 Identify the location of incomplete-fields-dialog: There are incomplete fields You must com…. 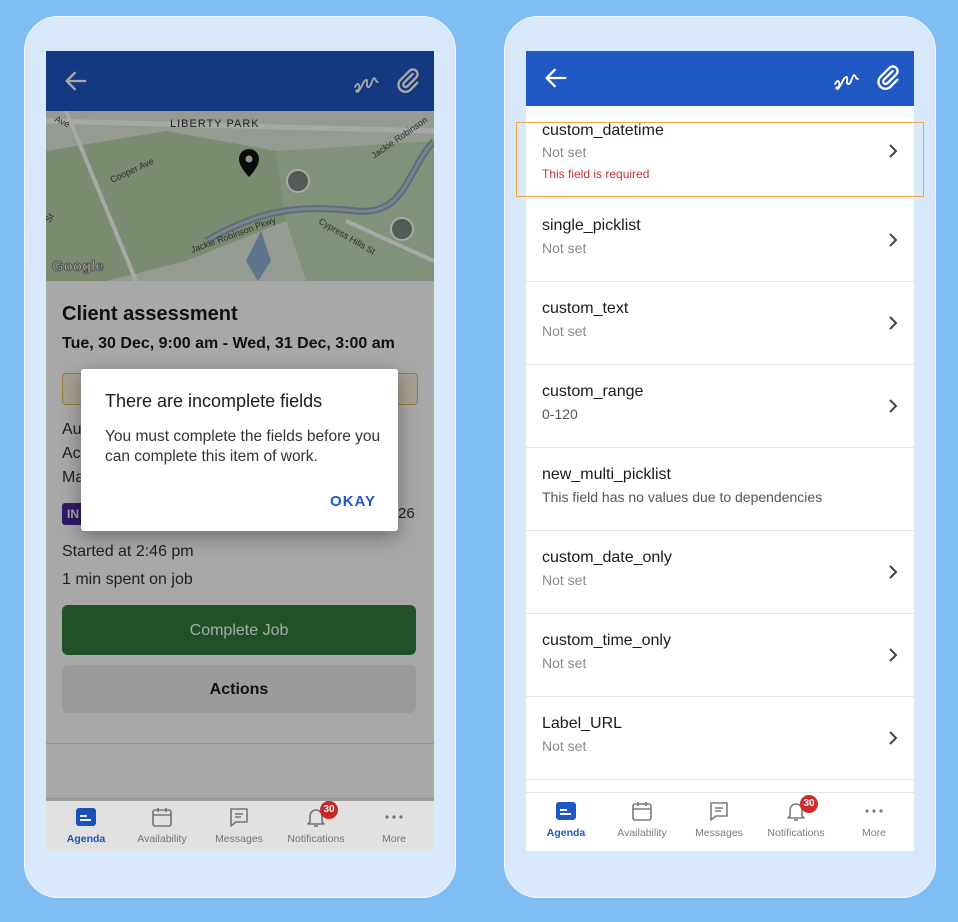
(239, 450).